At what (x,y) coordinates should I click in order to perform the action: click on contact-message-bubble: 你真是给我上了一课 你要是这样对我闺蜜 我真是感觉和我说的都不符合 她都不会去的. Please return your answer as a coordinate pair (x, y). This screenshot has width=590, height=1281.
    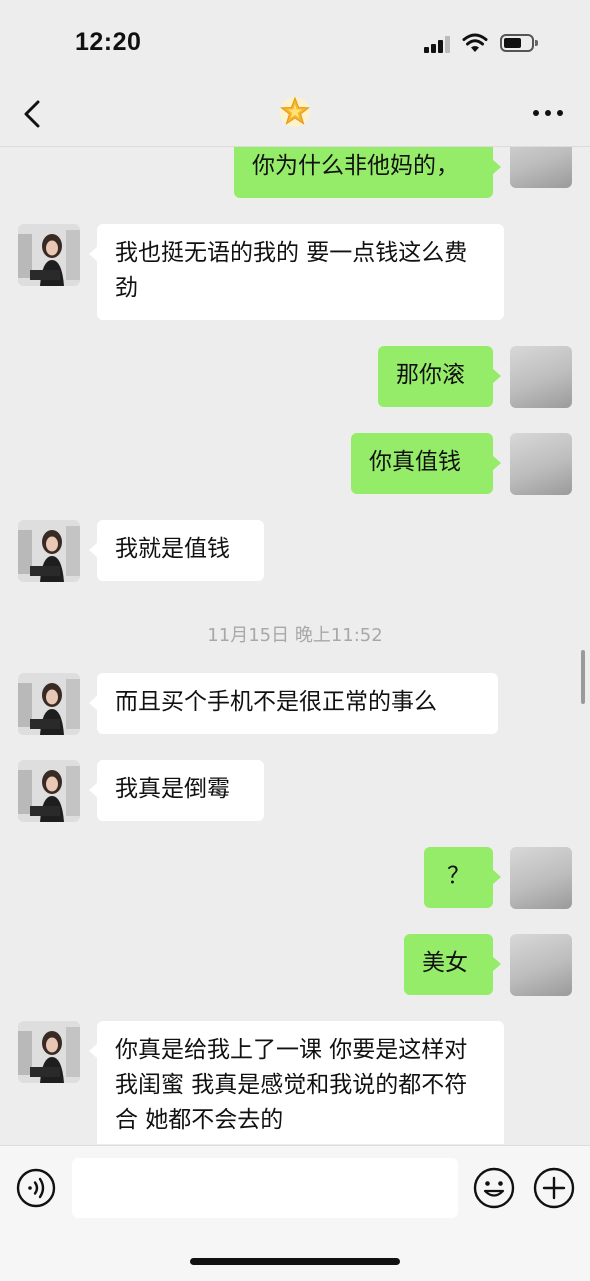
    Looking at the image, I should click on (296, 1082).